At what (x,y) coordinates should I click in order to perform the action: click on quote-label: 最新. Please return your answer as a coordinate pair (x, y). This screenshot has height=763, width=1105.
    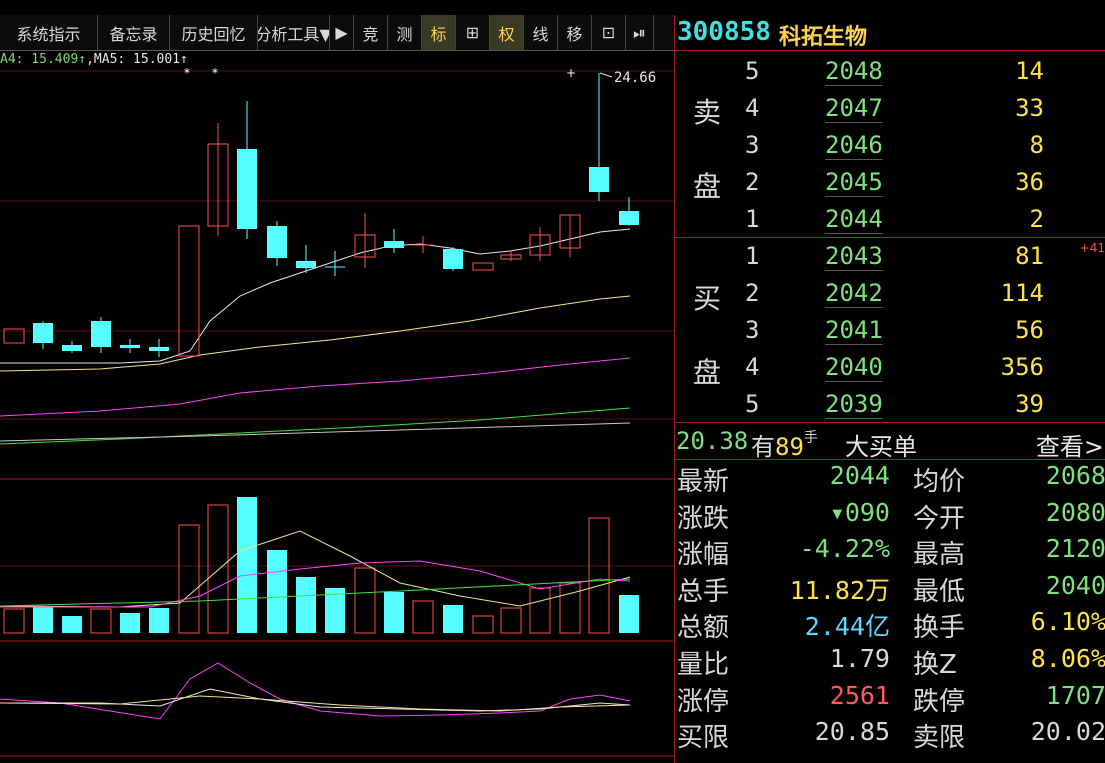
    Looking at the image, I should click on (703, 482).